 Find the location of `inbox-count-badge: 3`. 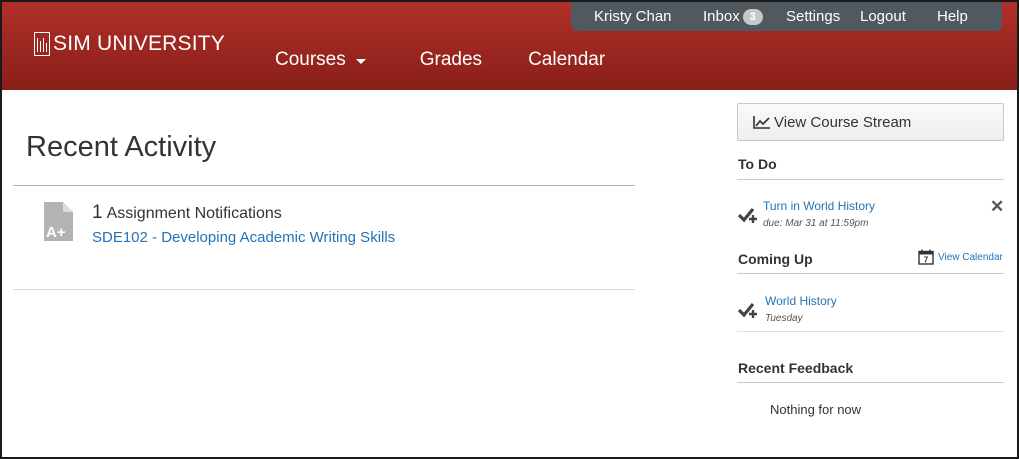

inbox-count-badge: 3 is located at coordinates (752, 17).